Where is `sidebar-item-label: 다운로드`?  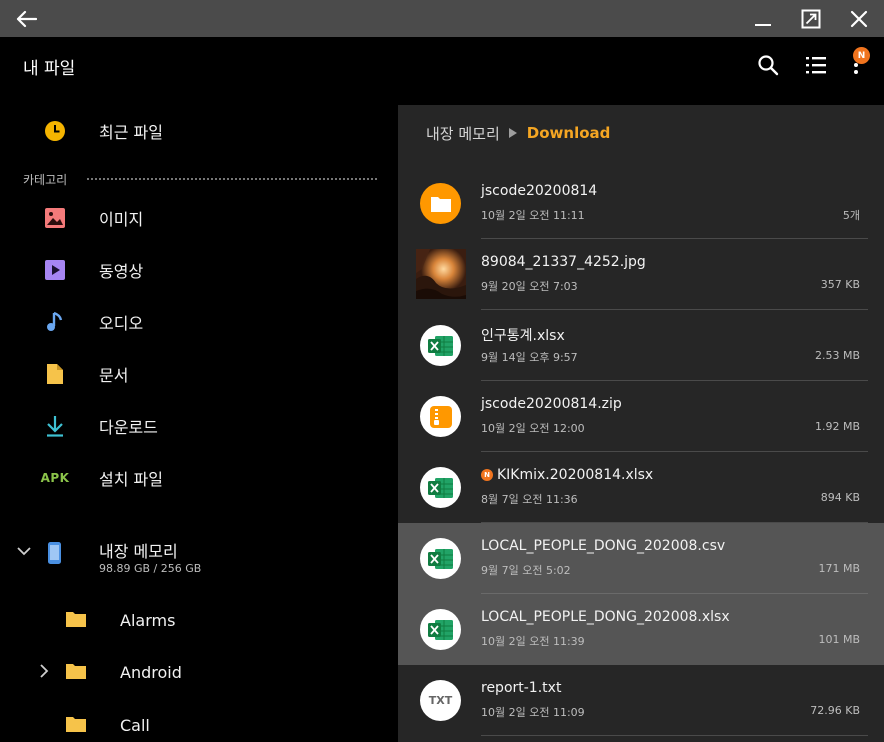
sidebar-item-label: 다운로드 is located at coordinates (128, 427).